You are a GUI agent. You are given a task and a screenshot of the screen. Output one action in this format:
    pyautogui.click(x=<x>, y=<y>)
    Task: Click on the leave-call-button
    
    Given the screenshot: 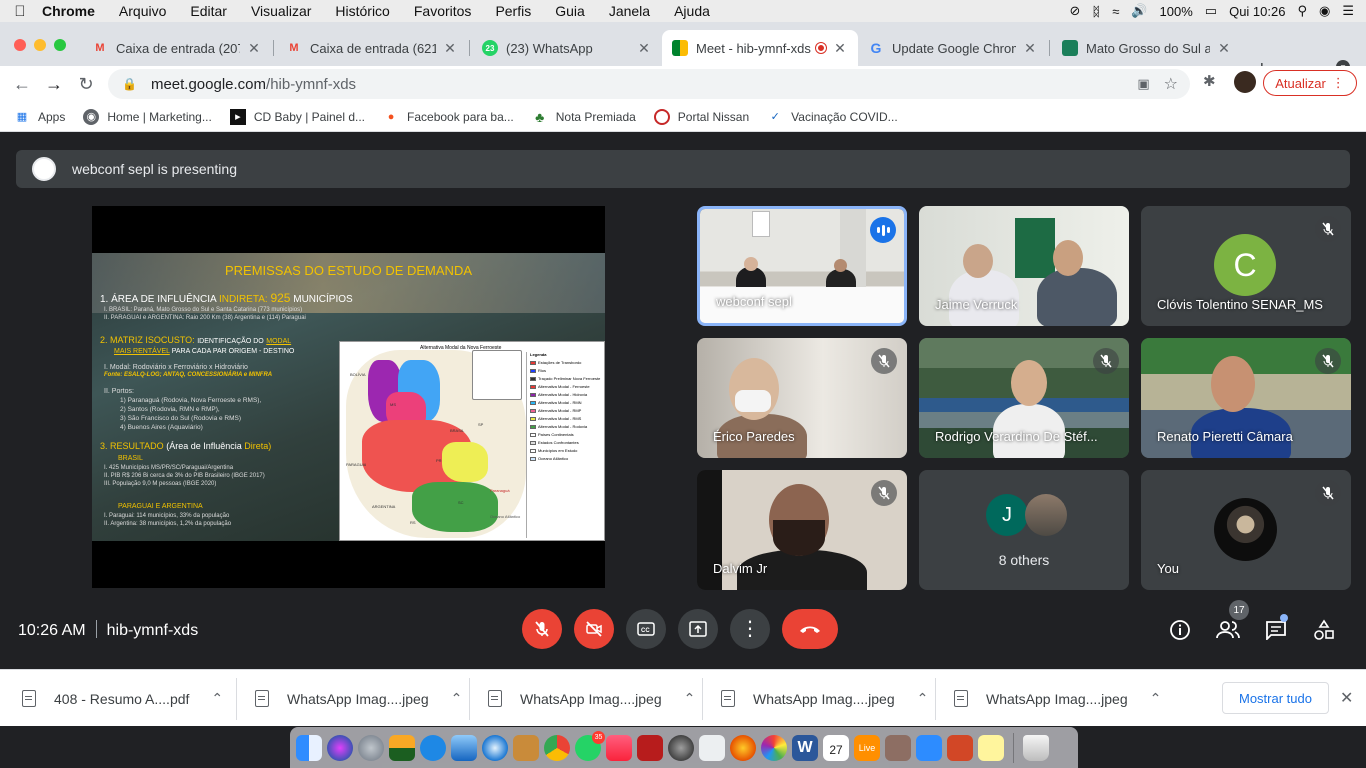 What is the action you would take?
    pyautogui.click(x=810, y=629)
    